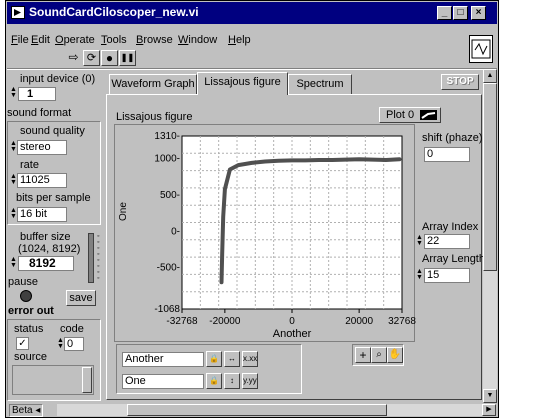  What do you see at coordinates (29, 165) in the screenshot?
I see `rate-label: rate` at bounding box center [29, 165].